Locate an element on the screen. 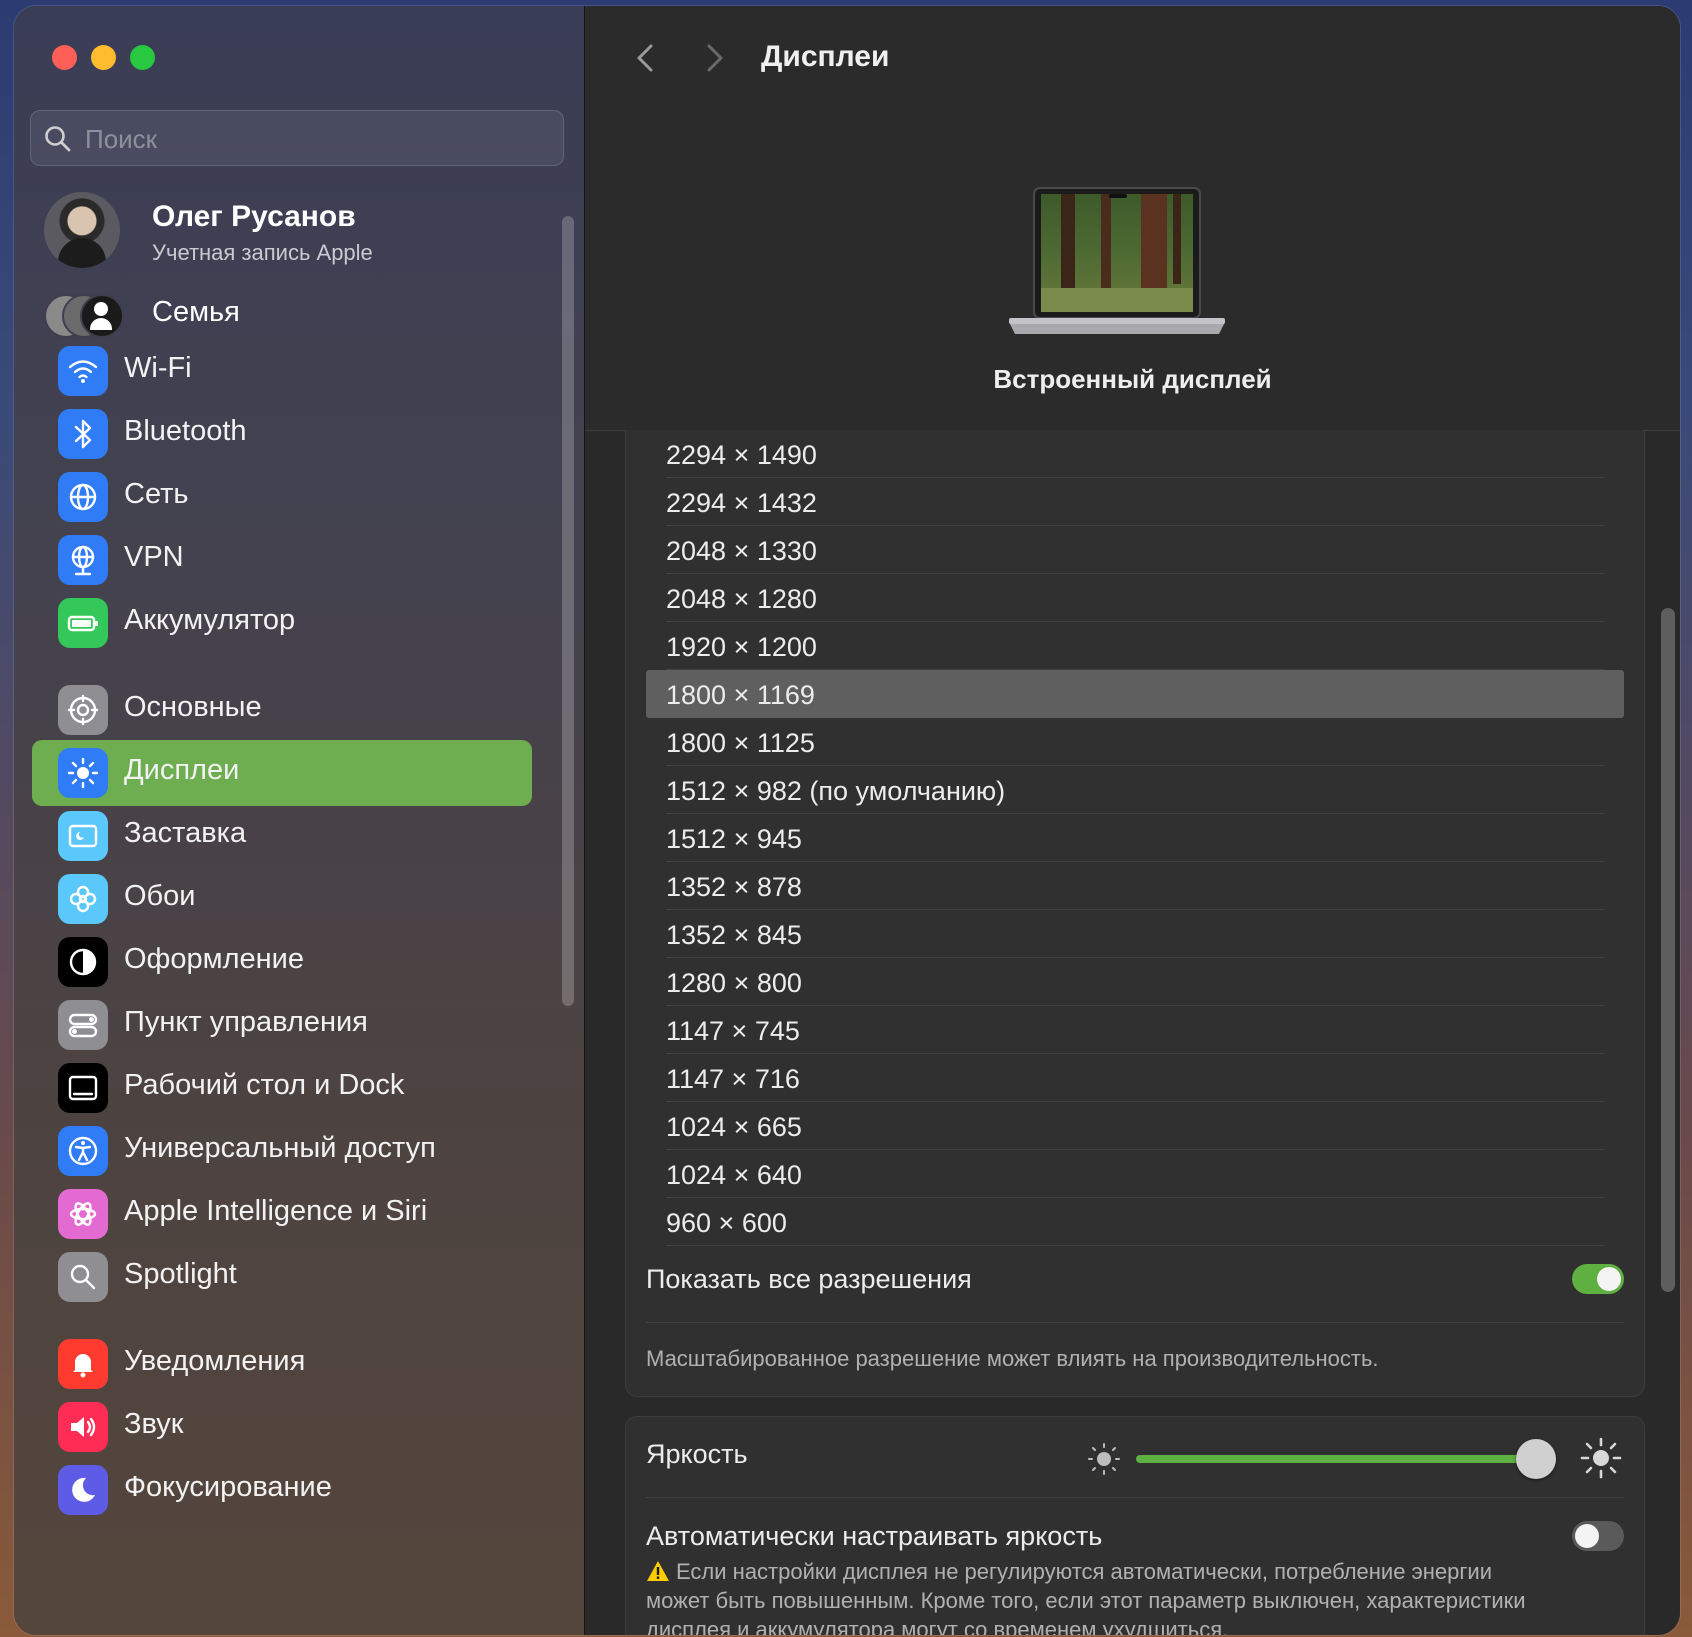 The image size is (1692, 1637). sidebar-scrollbar is located at coordinates (568, 611).